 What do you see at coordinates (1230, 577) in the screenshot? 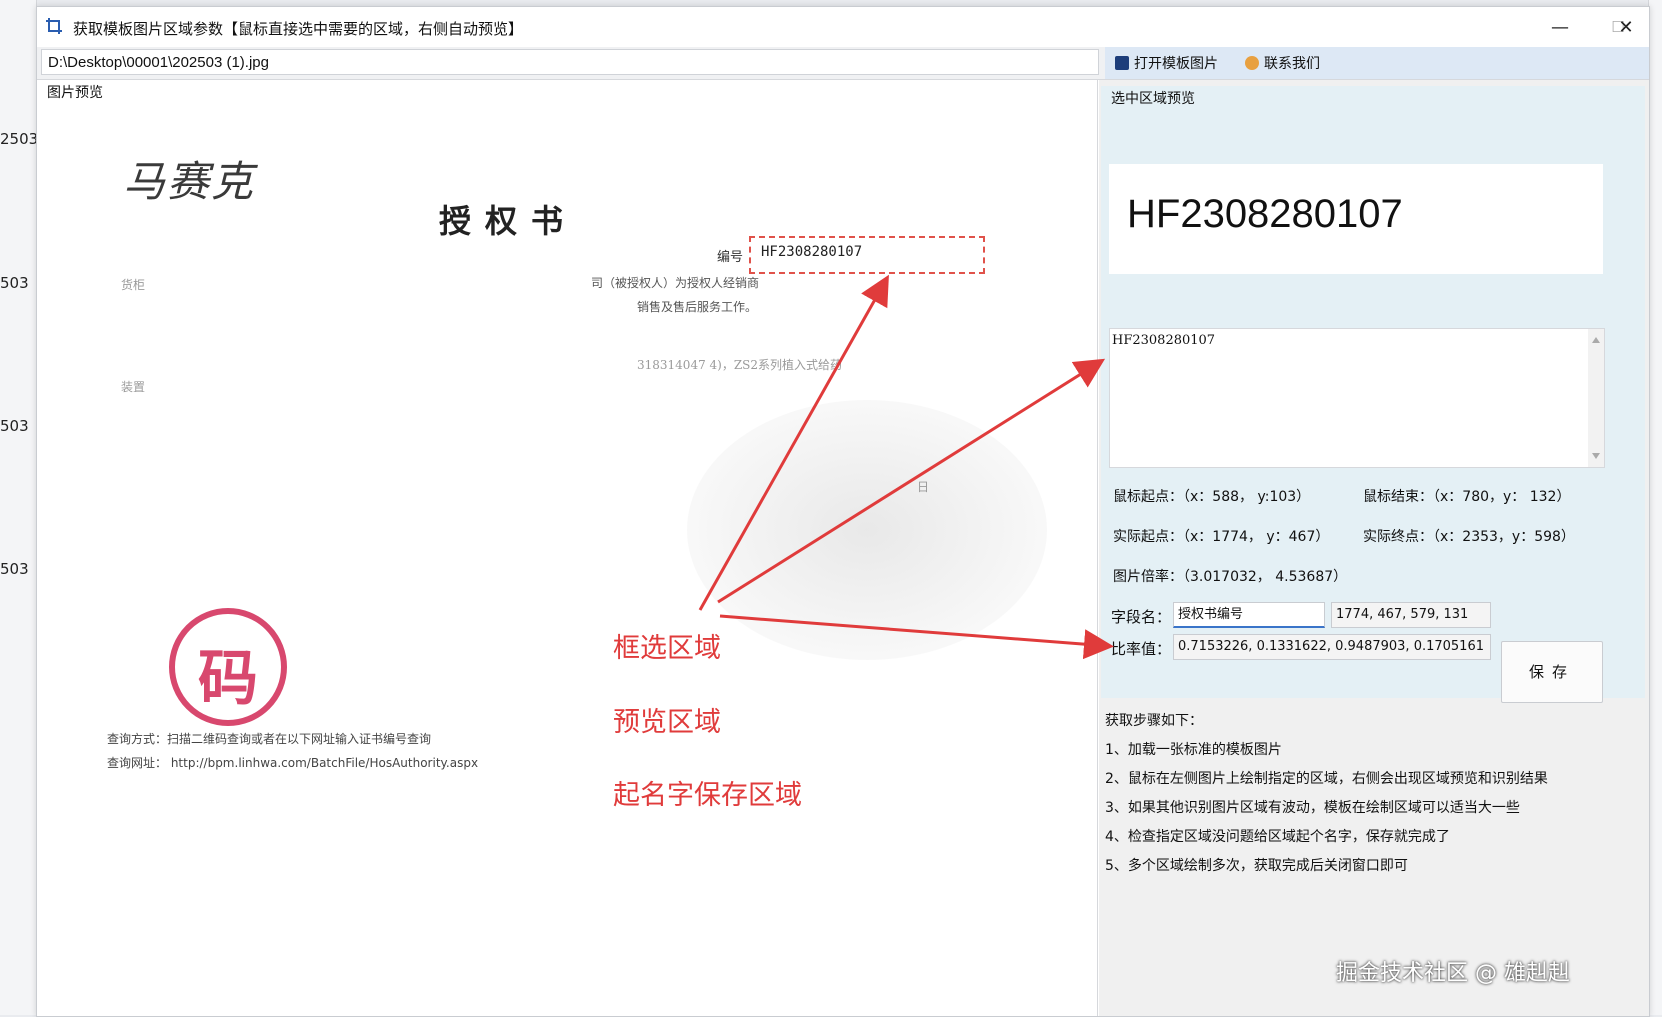
I see `image-scale-info: 图片倍率：（3.017032， 4.53687）` at bounding box center [1230, 577].